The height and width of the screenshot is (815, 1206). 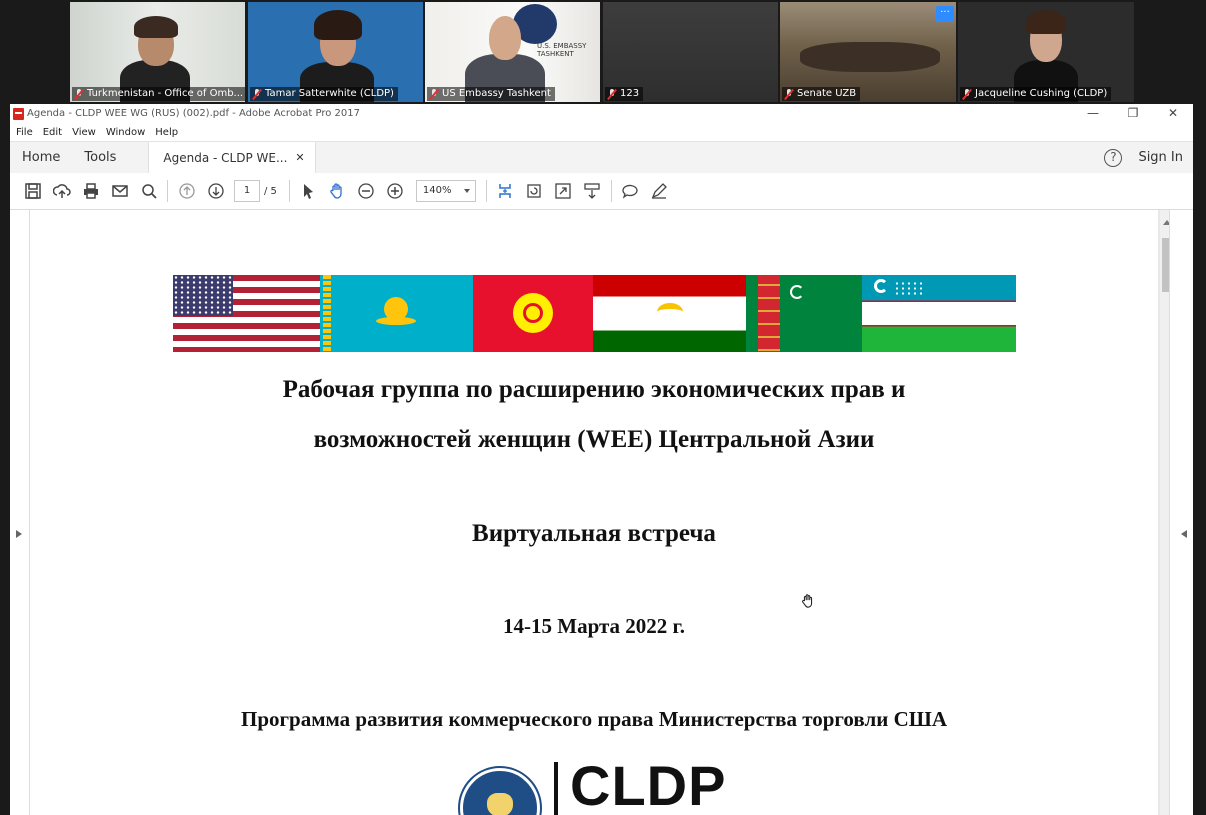 I want to click on page-number-input: 1, so click(x=247, y=191).